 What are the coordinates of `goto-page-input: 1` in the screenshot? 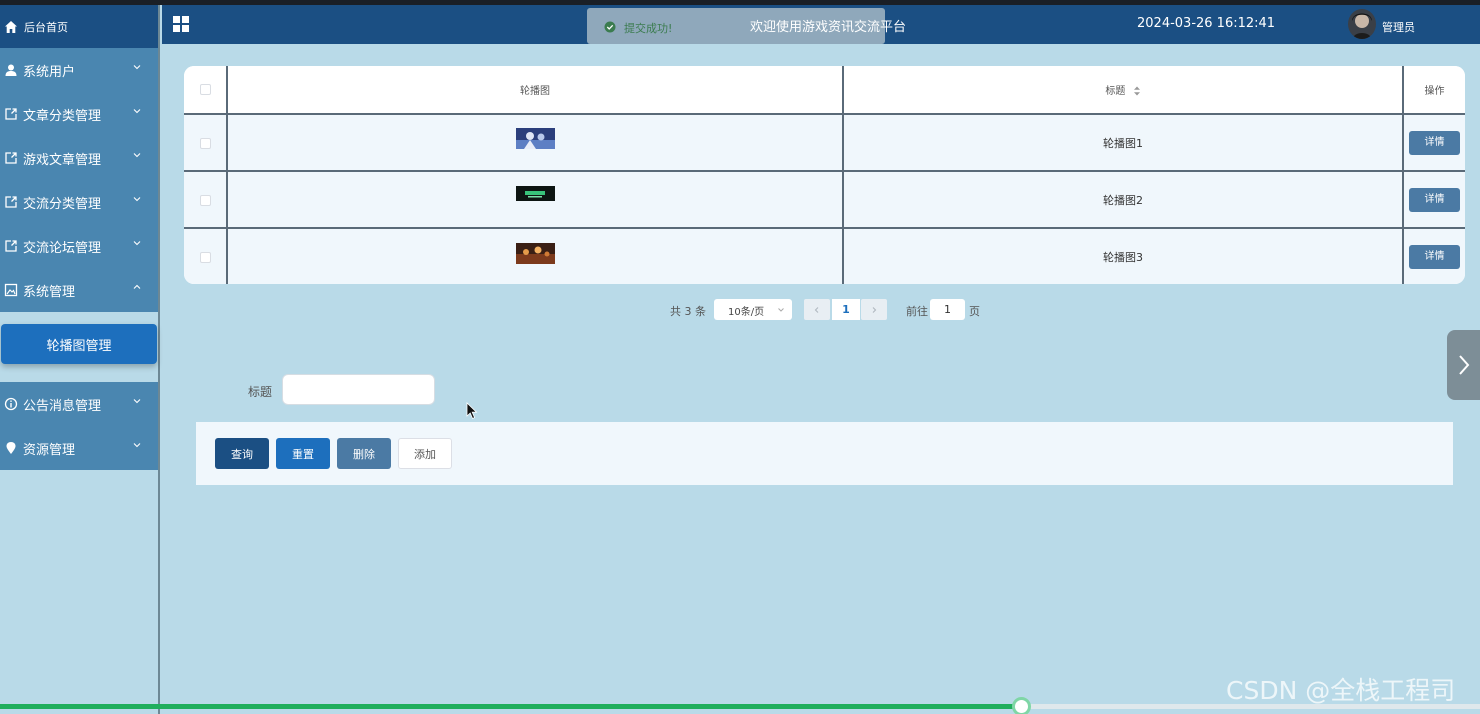 It's located at (947, 309).